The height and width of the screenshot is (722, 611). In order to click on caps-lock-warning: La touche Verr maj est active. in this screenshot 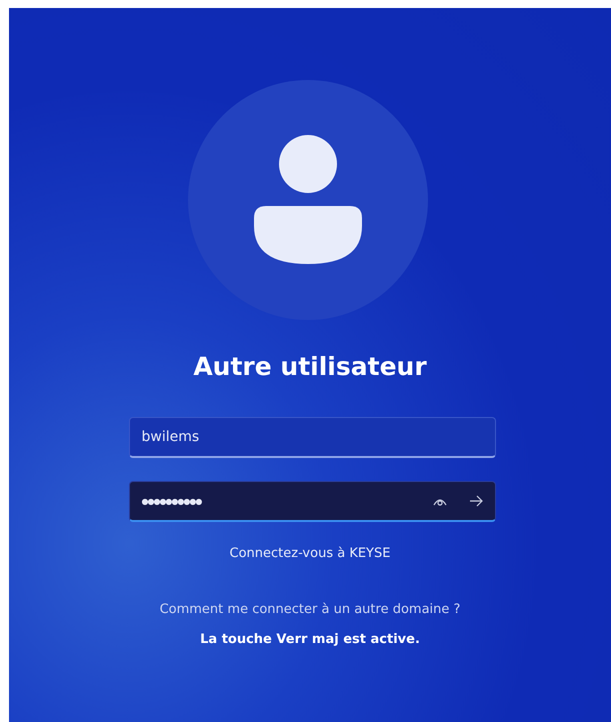, I will do `click(310, 639)`.